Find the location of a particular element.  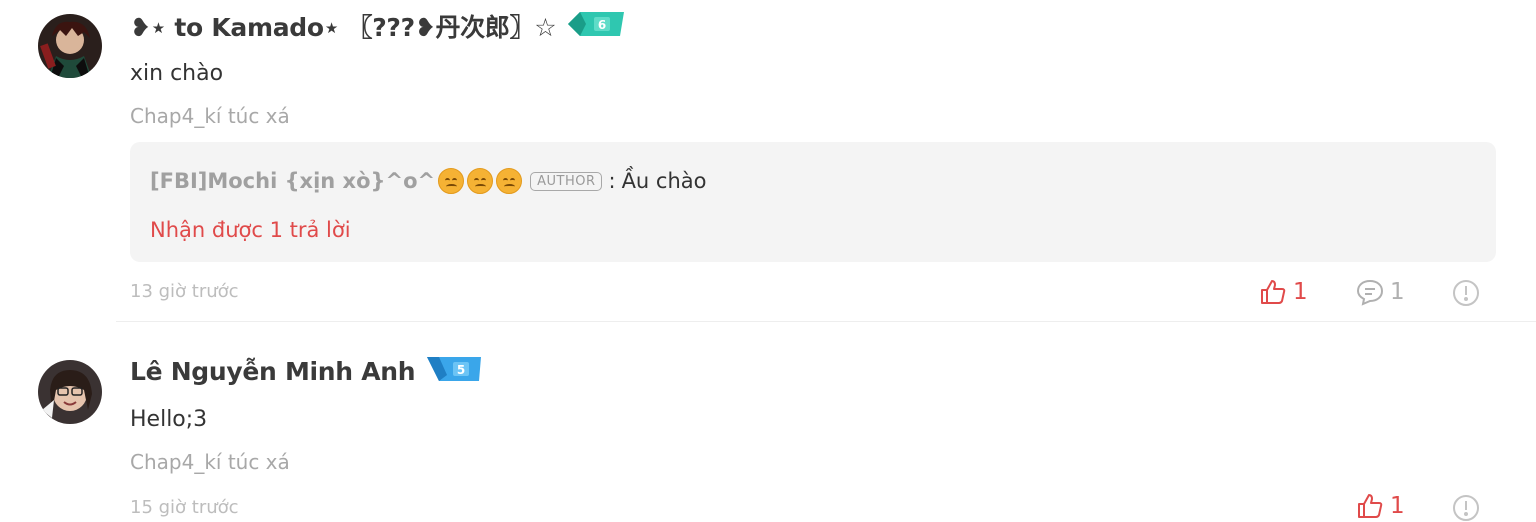

view-replies-link: Nhận được 1 trả lời is located at coordinates (250, 230).